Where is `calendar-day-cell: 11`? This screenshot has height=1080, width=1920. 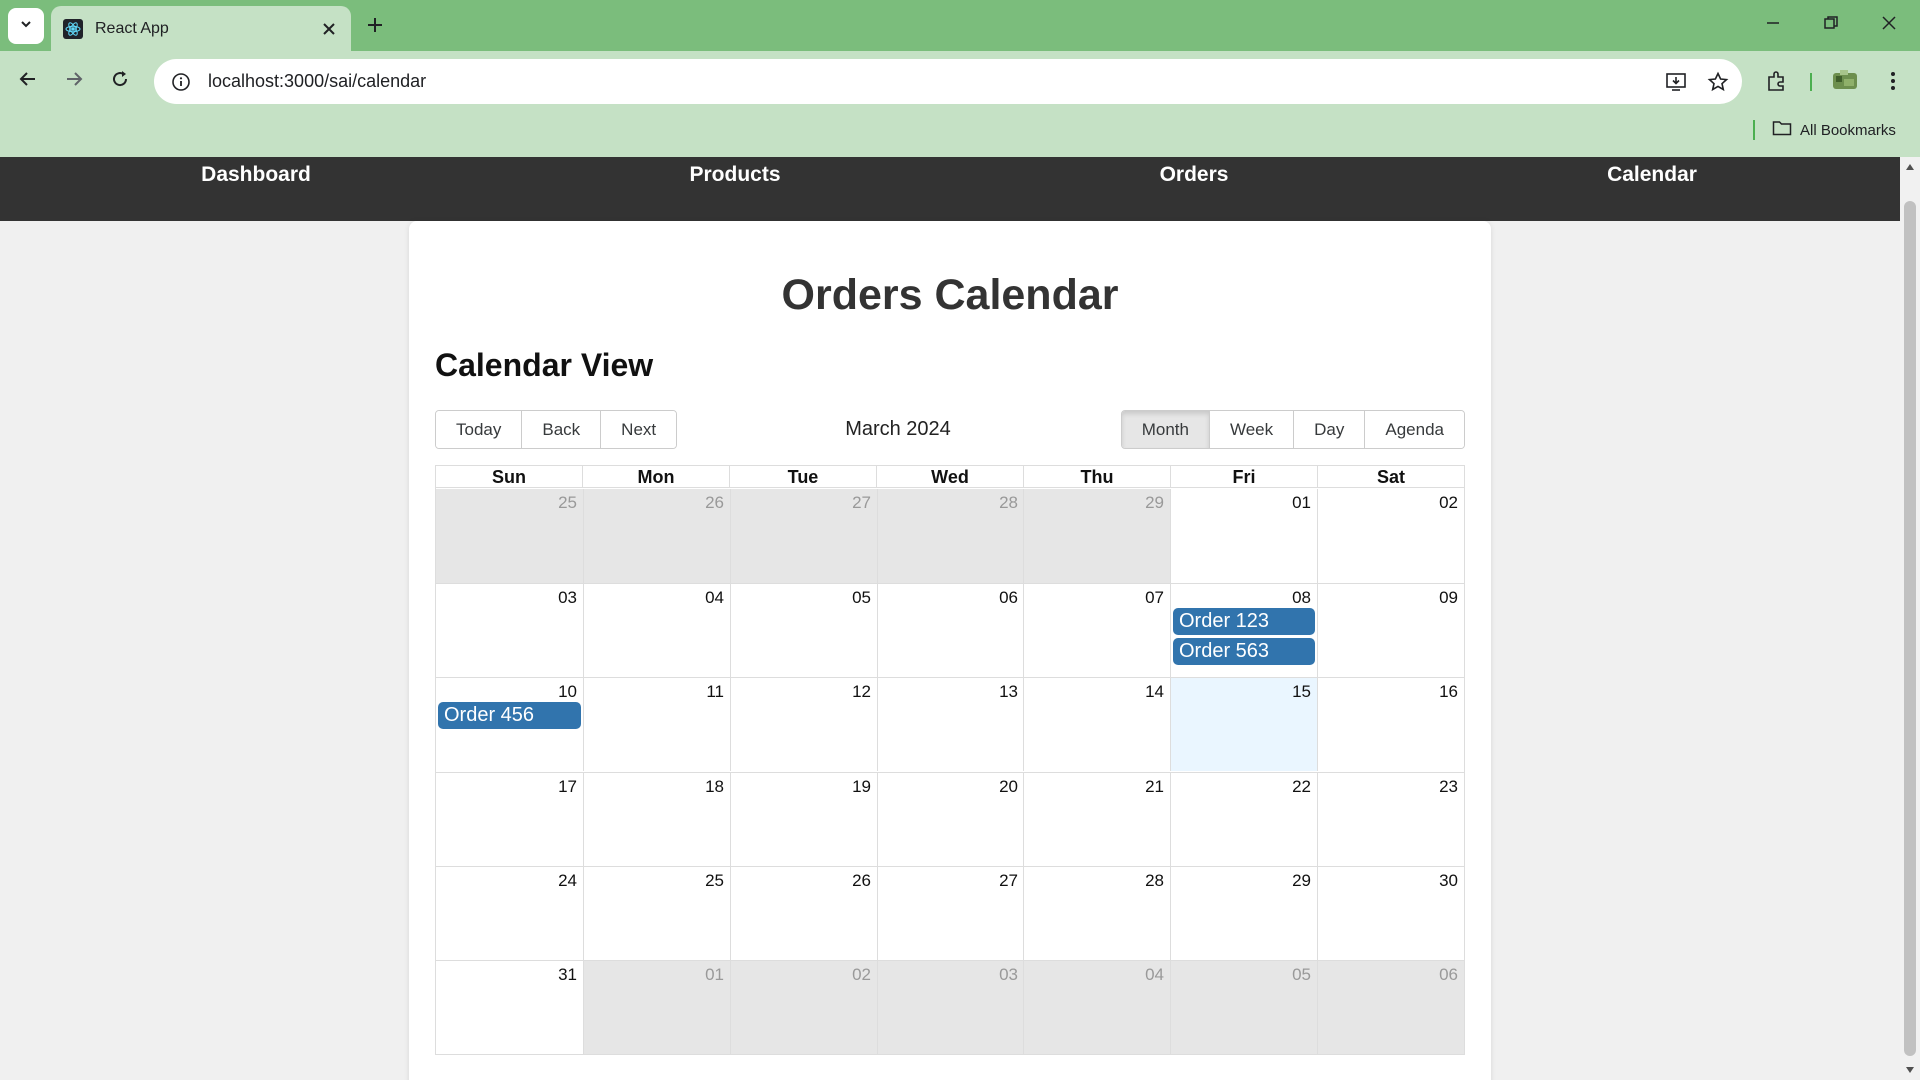
calendar-day-cell: 11 is located at coordinates (656, 724).